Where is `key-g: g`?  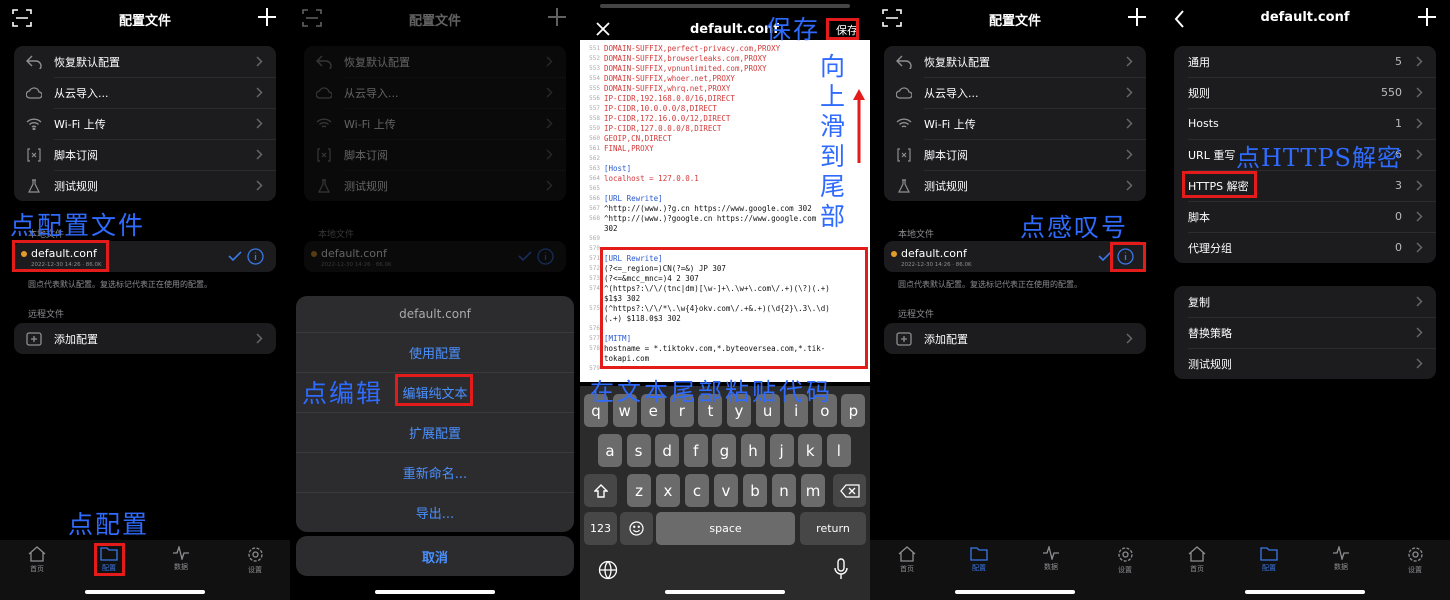
key-g: g is located at coordinates (724, 450).